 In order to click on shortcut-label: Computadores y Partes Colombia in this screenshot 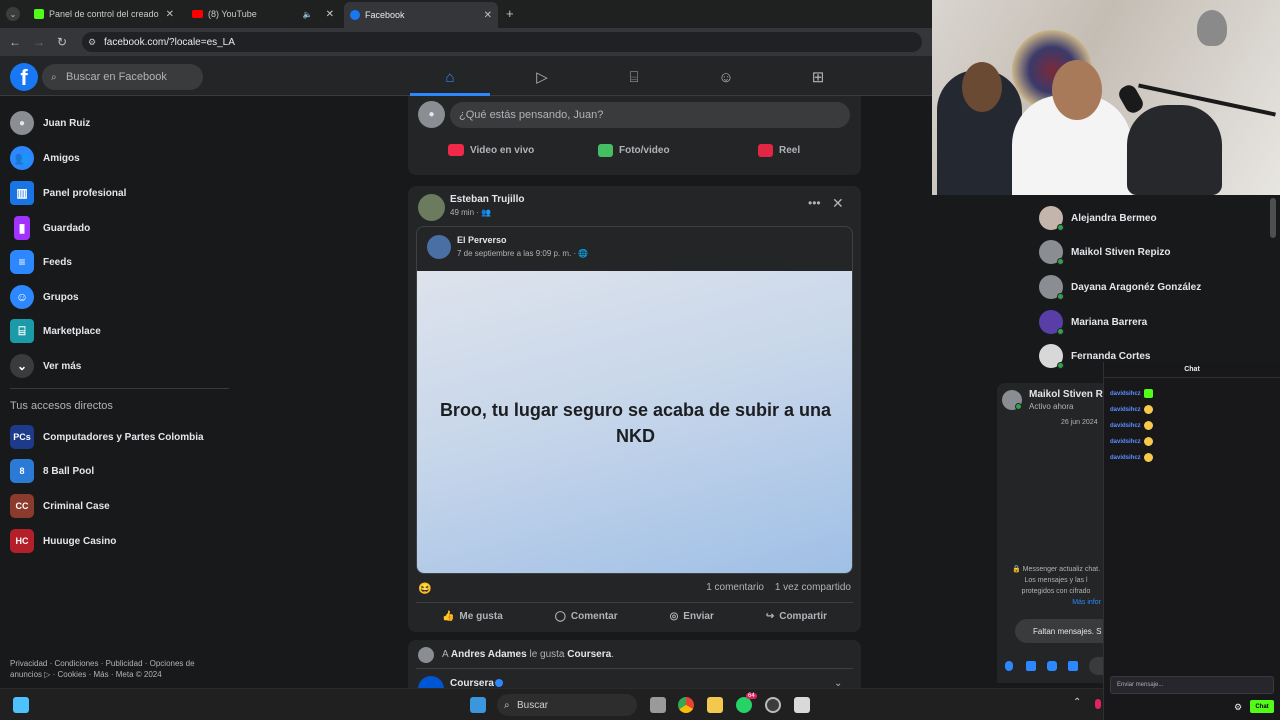, I will do `click(123, 437)`.